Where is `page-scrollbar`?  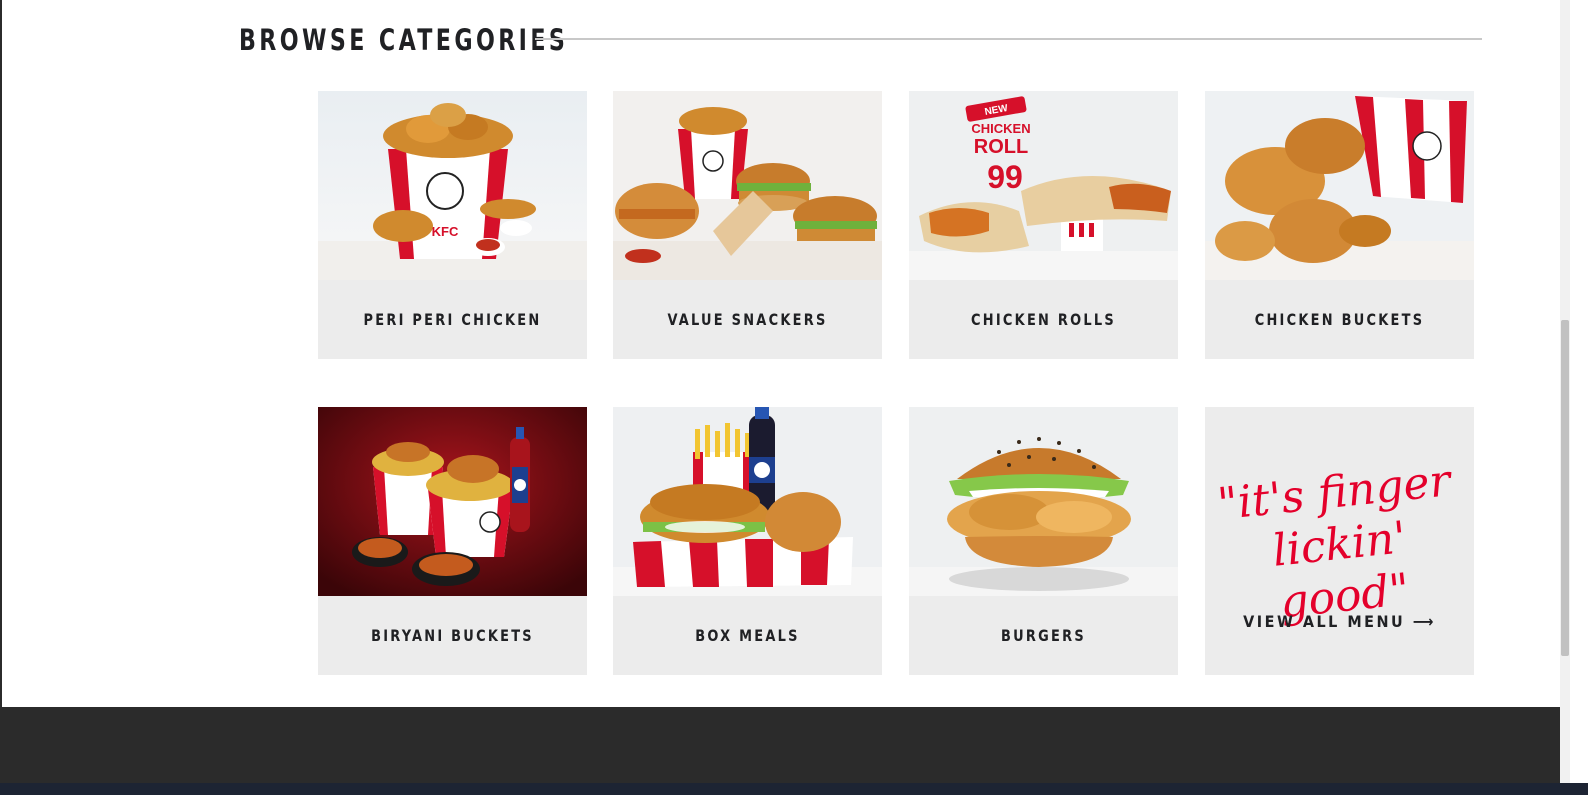
page-scrollbar is located at coordinates (1565, 391).